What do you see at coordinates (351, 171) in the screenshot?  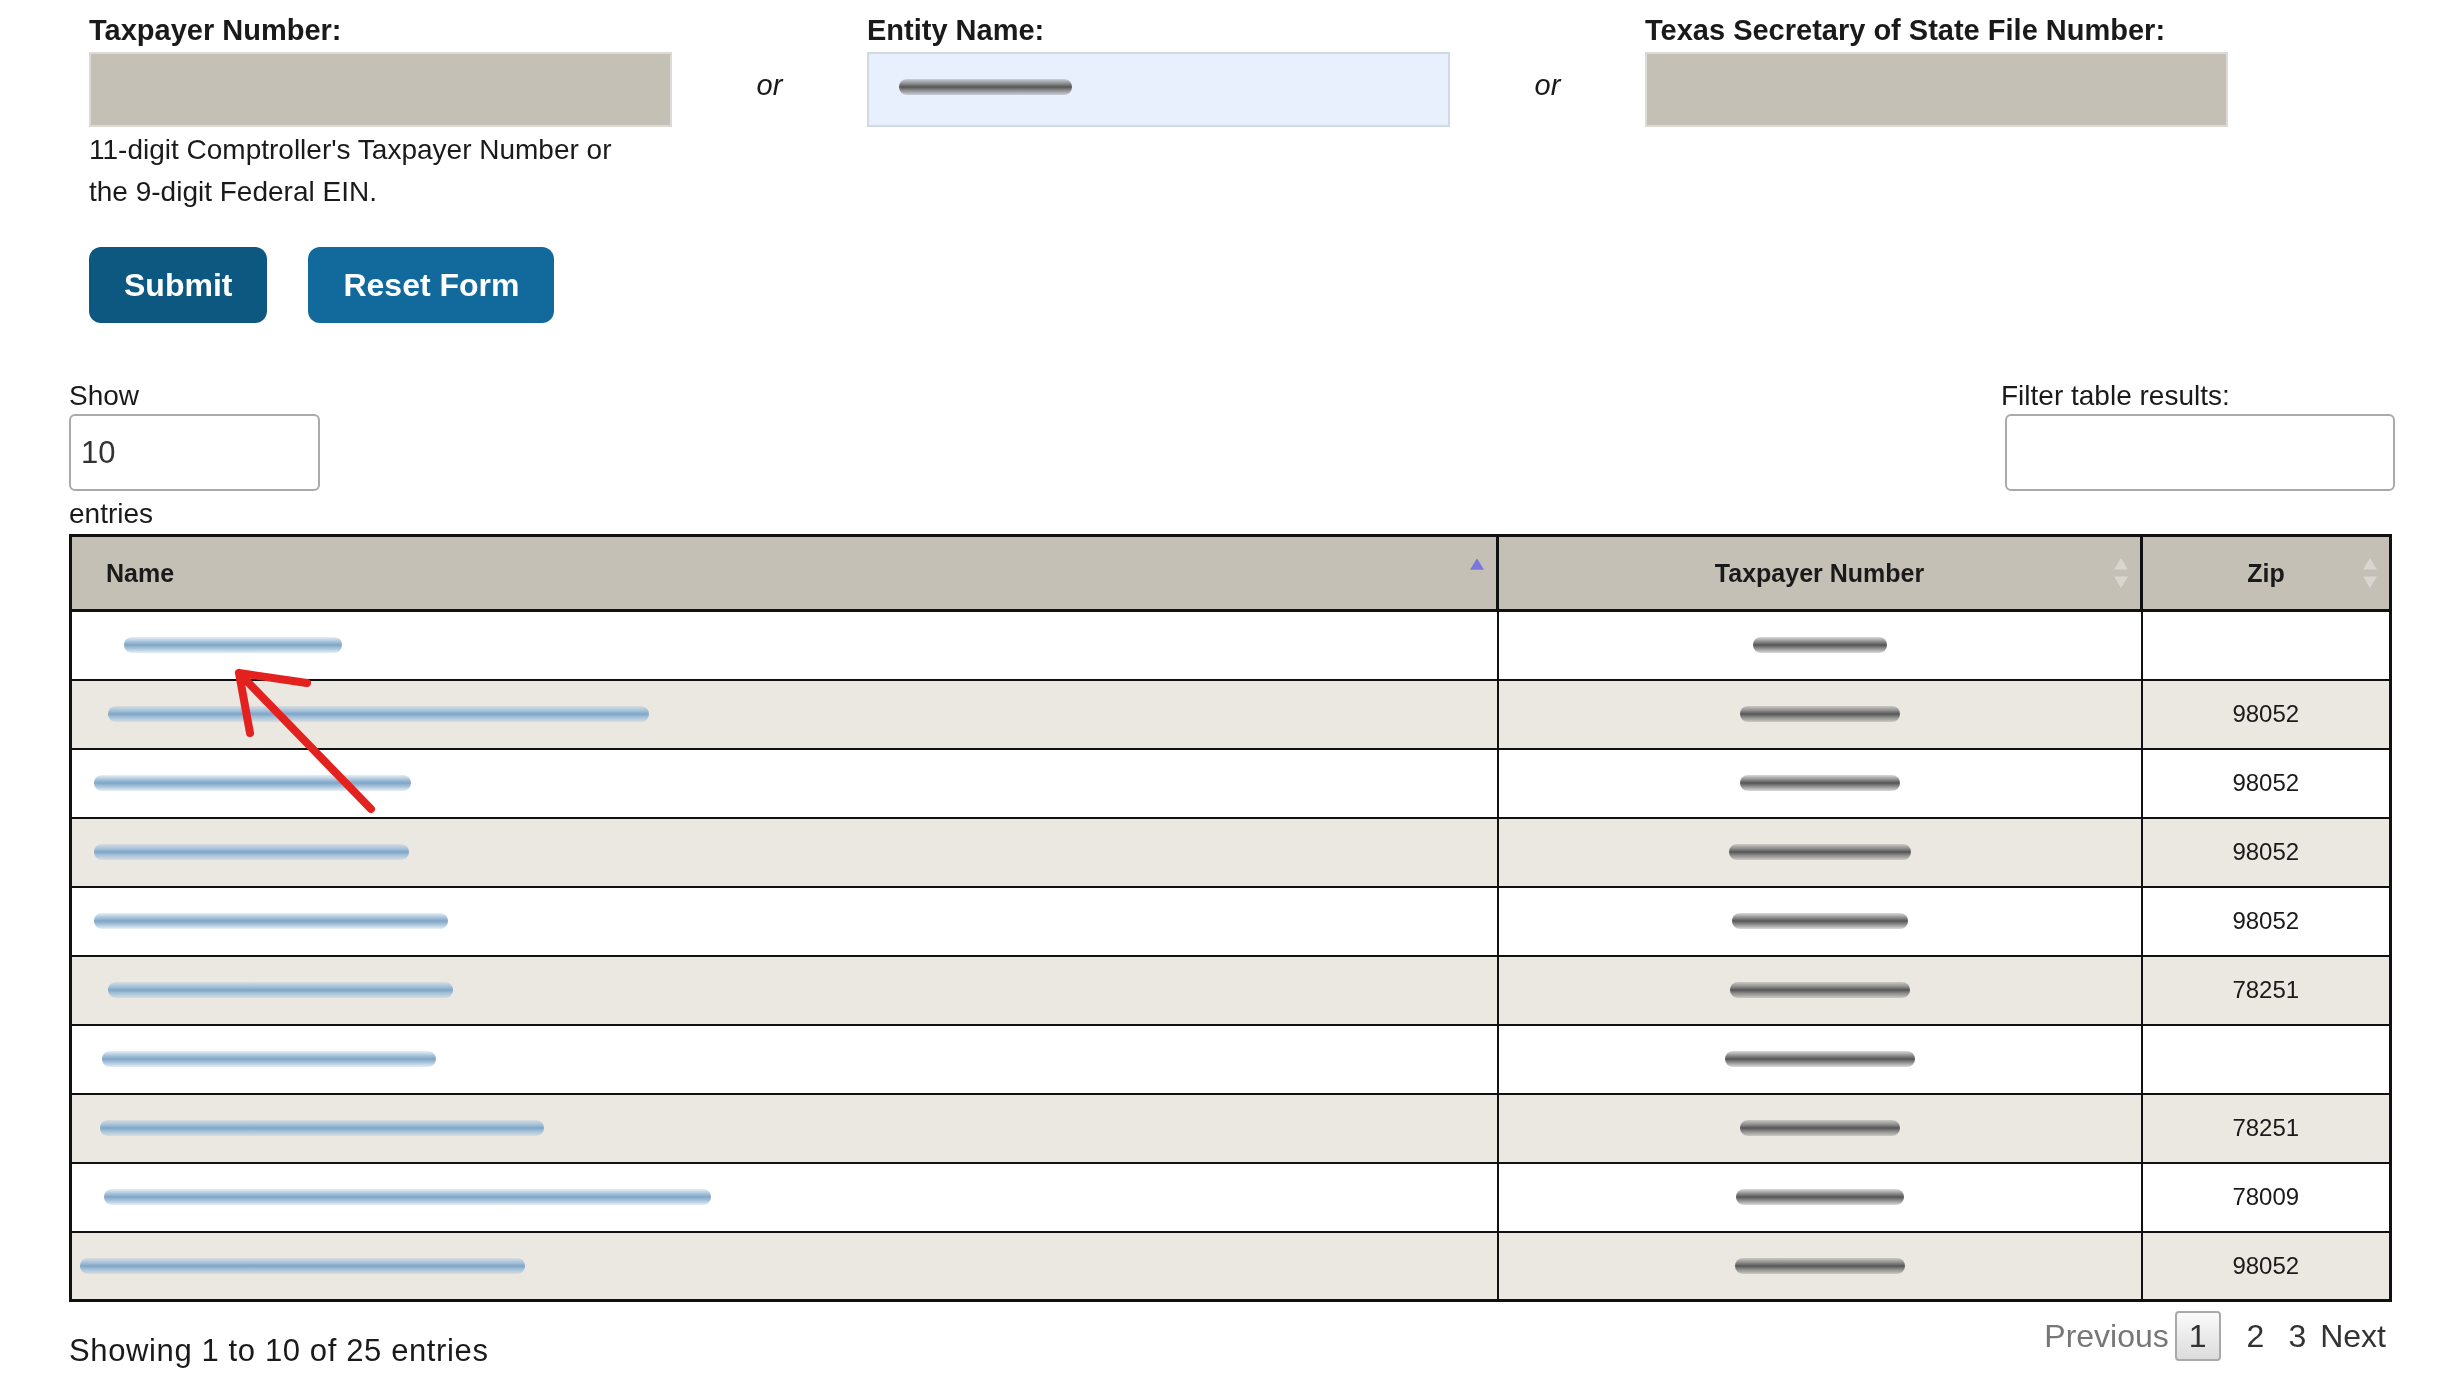 I see `field-hint: 11-digit Comptroller's Taxpayer Number or the 9-digit Federal EIN.` at bounding box center [351, 171].